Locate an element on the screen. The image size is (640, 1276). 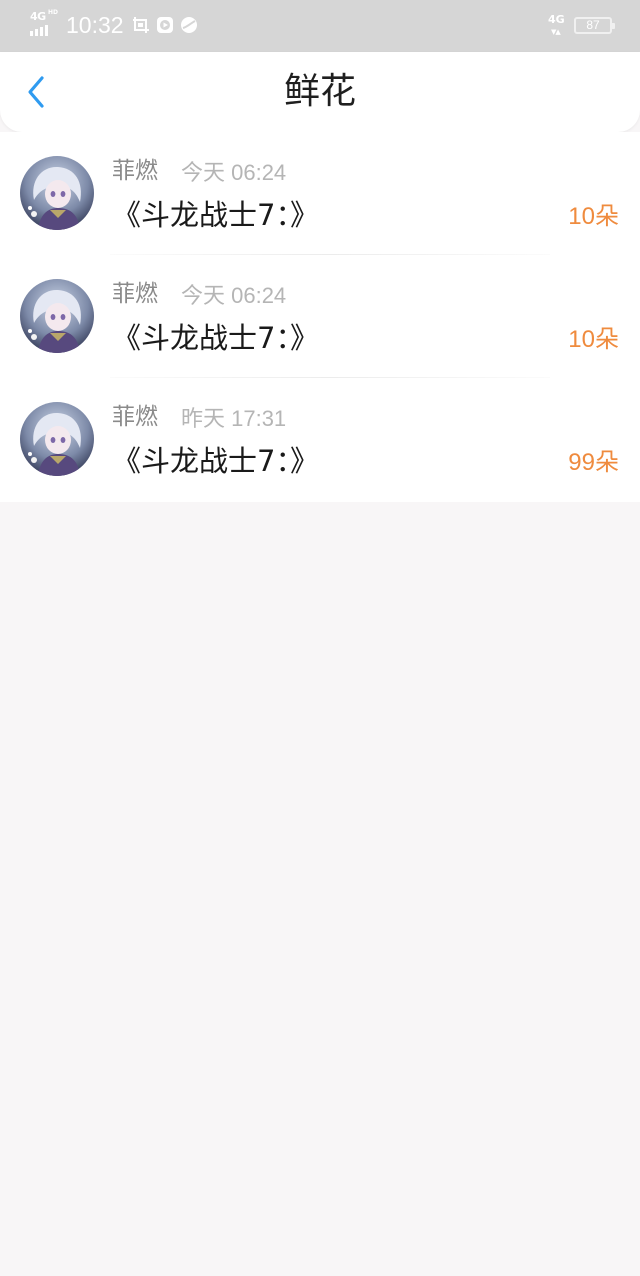
sent-time: 昨天 17:31 is located at coordinates (234, 418).